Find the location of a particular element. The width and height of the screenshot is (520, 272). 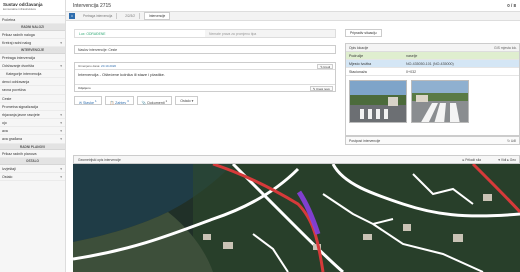

intervention-title-field: Naslov intervencije: Ceste is located at coordinates (205, 49).